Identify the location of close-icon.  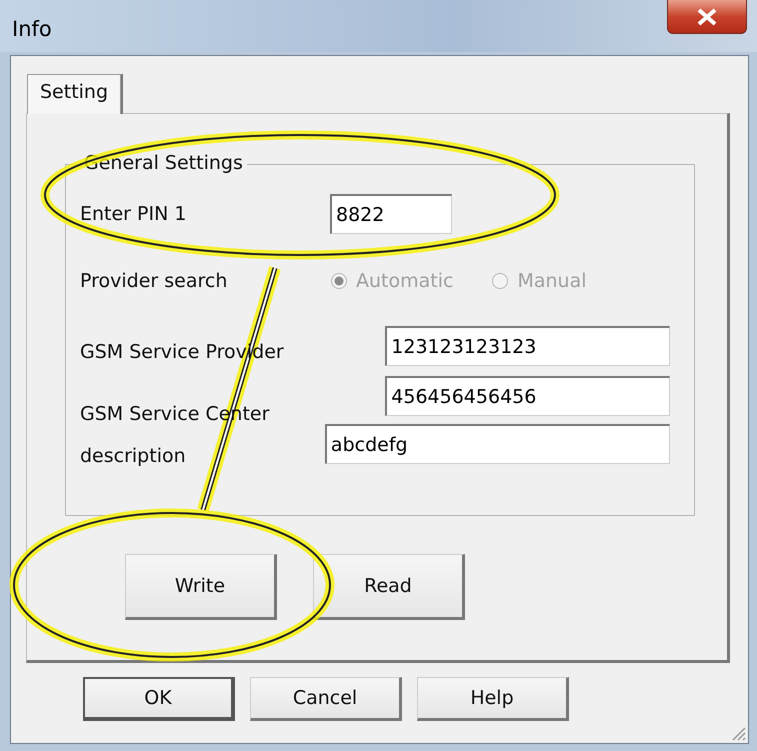
(707, 17).